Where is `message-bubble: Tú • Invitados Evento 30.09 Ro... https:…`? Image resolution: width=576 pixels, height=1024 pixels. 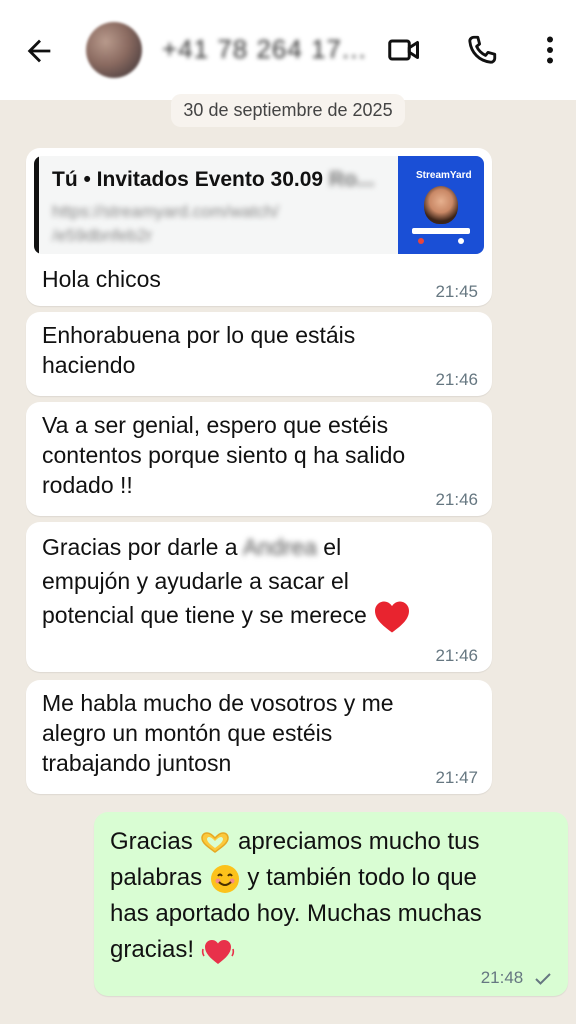
message-bubble: Tú • Invitados Evento 30.09 Ro... https:… is located at coordinates (259, 227).